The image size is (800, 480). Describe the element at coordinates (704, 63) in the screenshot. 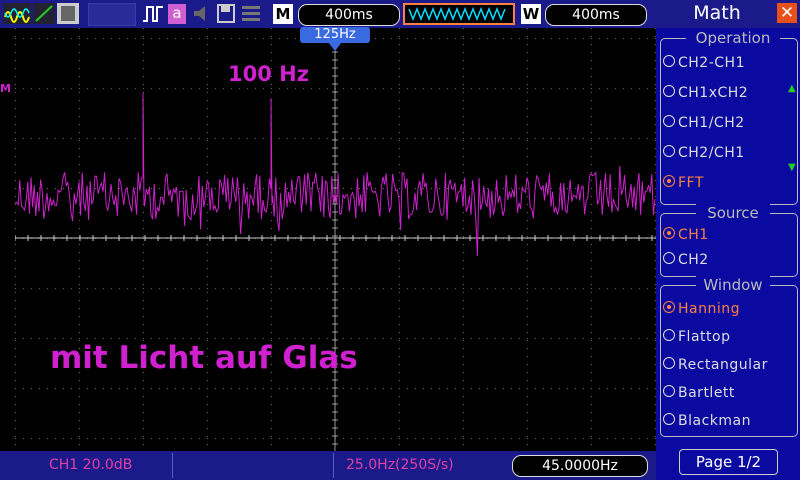

I see `menu-option-ch2-ch1: CH2-CH1` at that location.